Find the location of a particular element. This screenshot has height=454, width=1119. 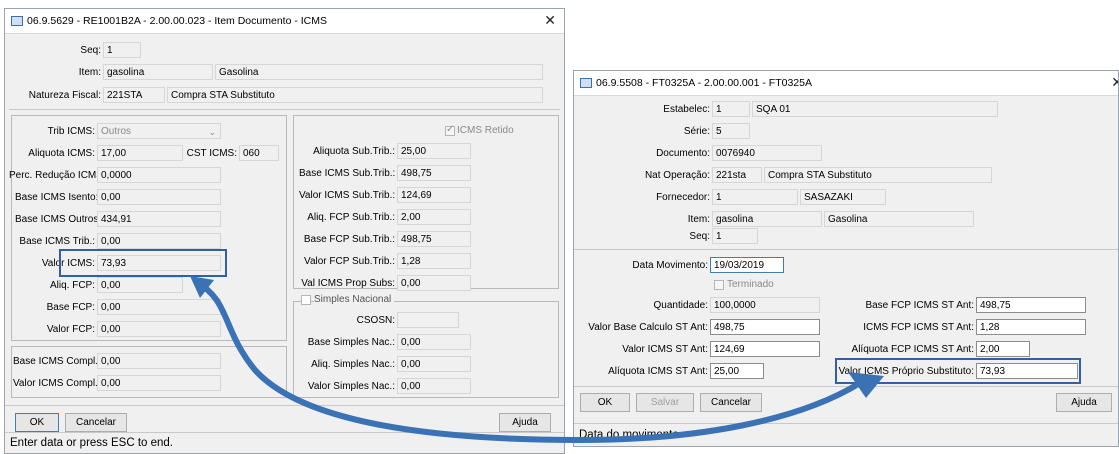

aliq-fcp-sub-label: Aliq. FCP Sub.Trib.: is located at coordinates (351, 217).